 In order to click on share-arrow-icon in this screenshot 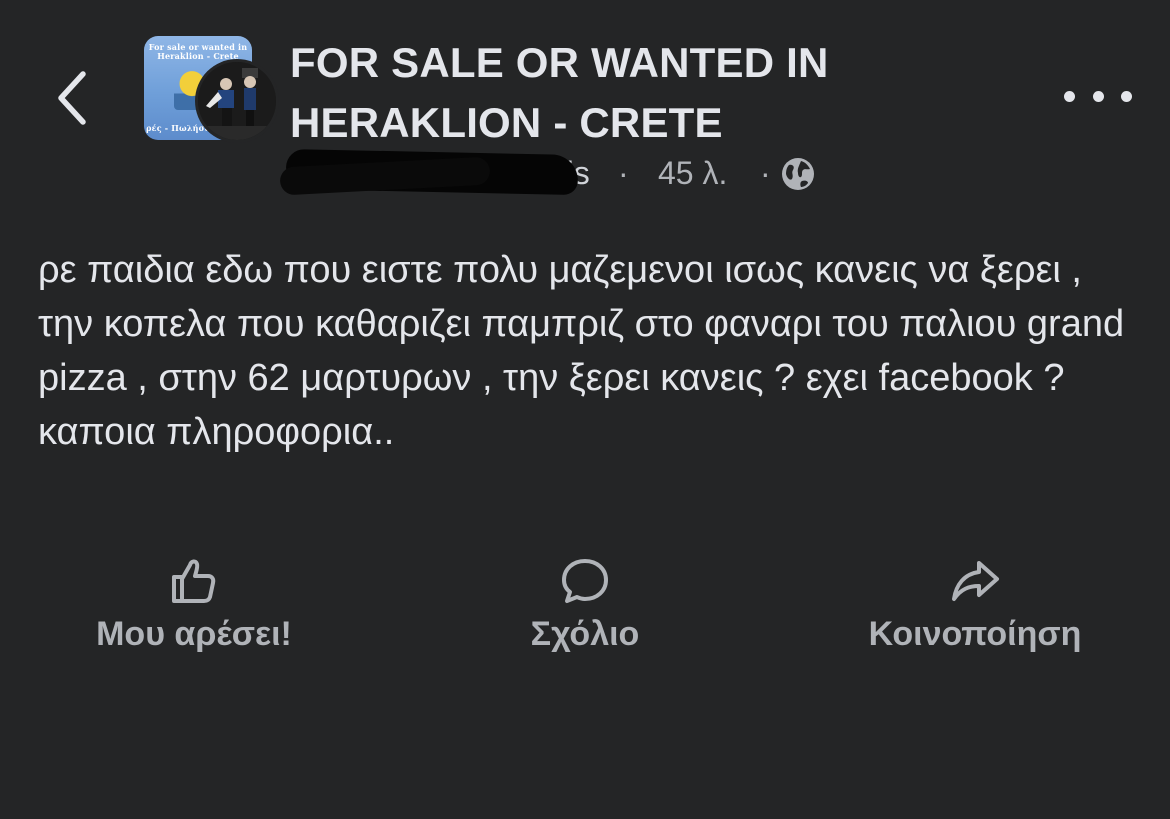, I will do `click(975, 581)`.